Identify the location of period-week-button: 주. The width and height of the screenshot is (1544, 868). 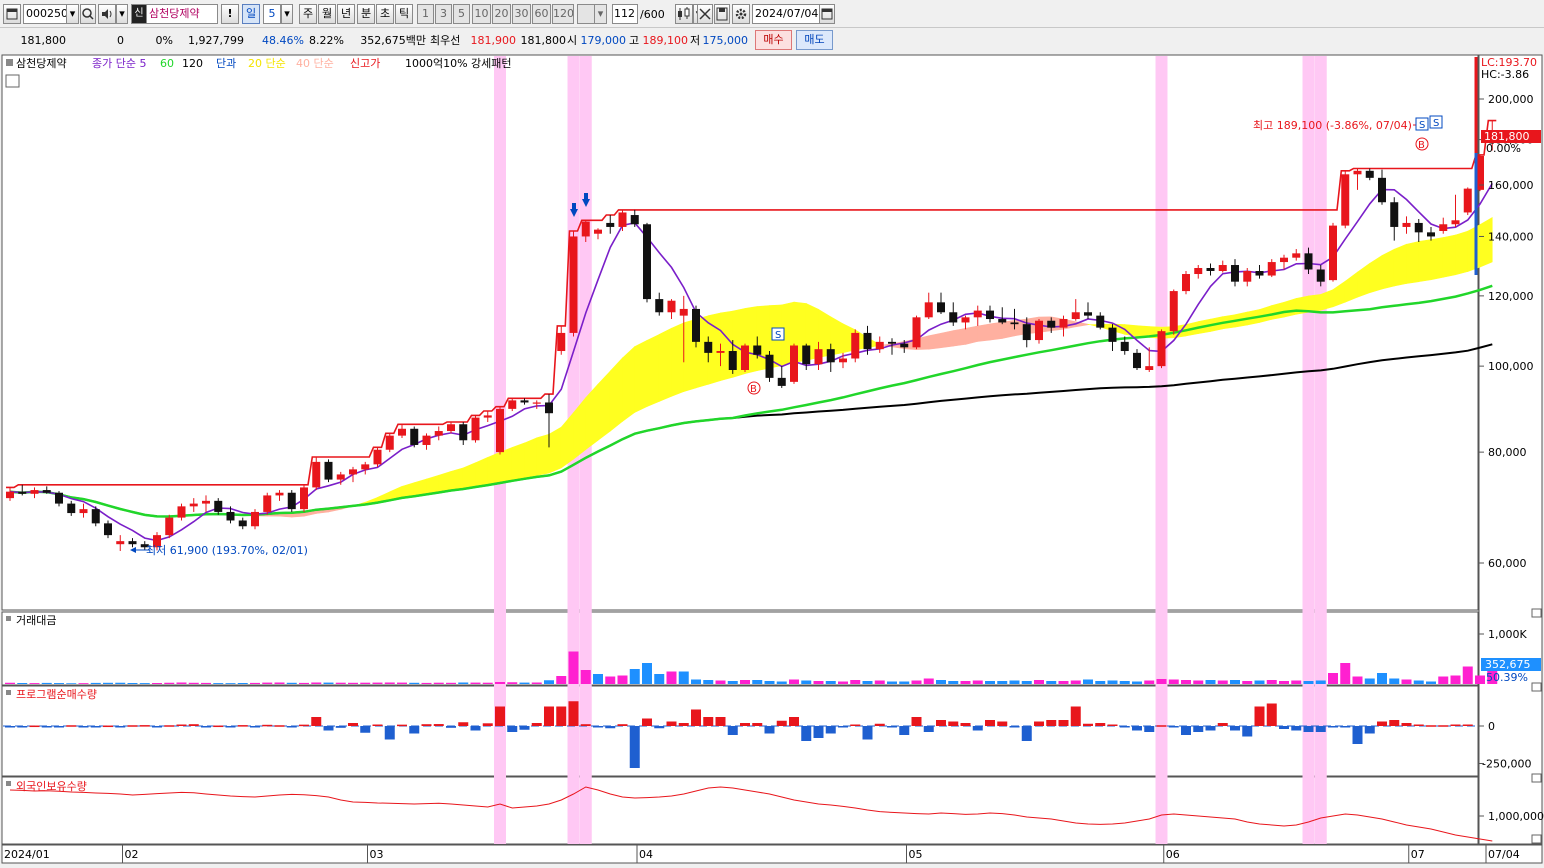
(308, 14).